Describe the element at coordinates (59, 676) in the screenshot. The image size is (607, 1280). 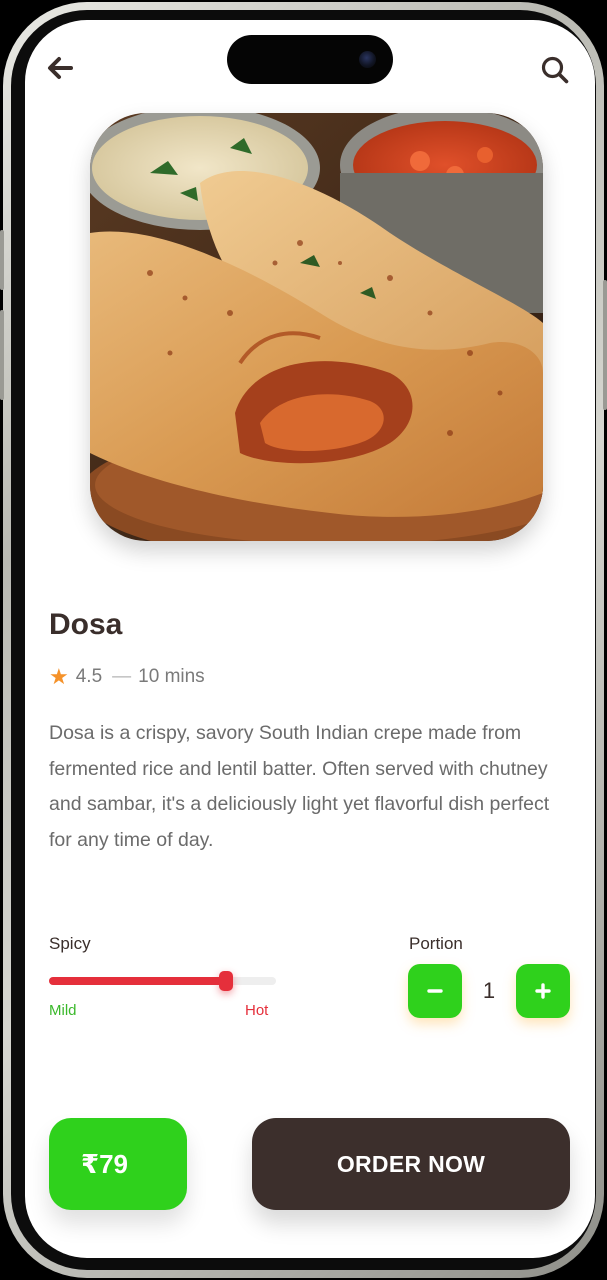
I see `star-icon: ★` at that location.